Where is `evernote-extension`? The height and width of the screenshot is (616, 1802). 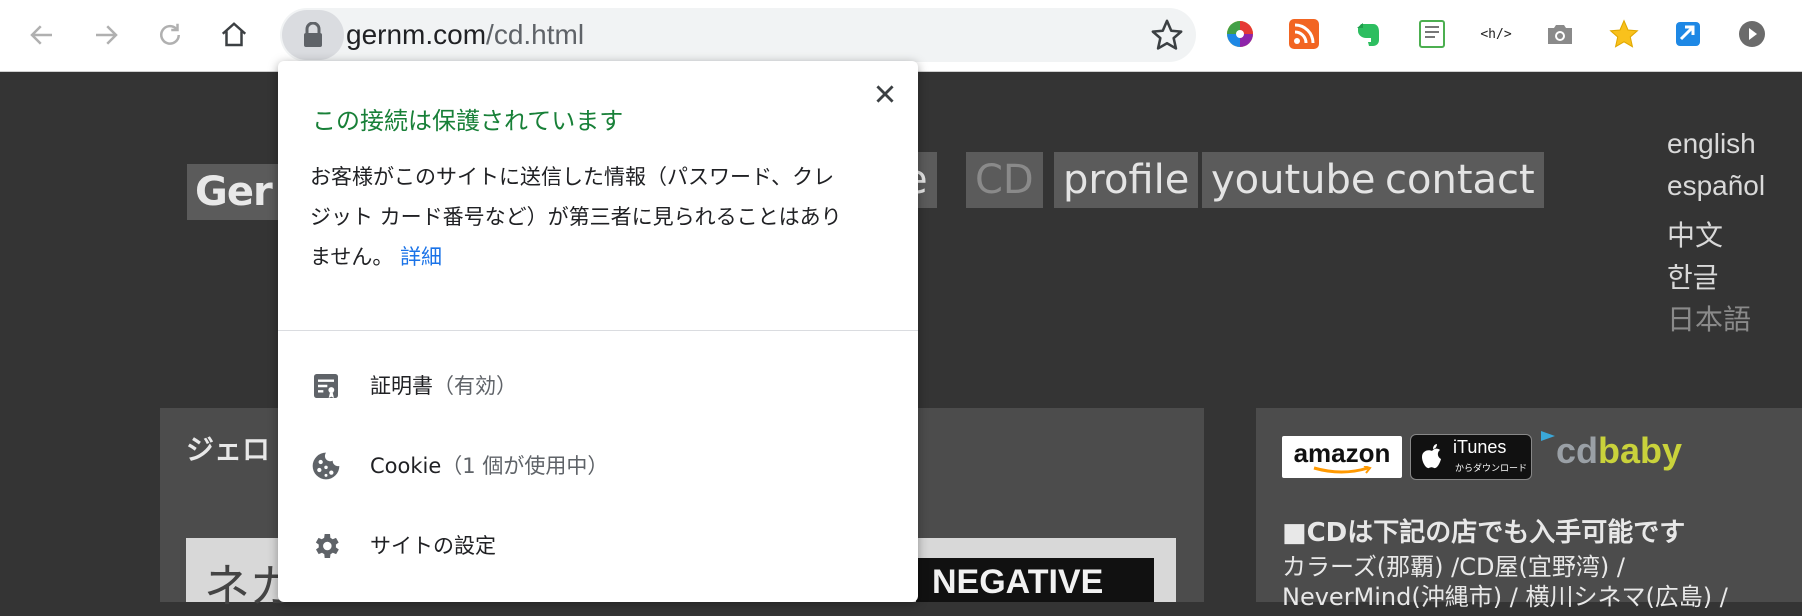 evernote-extension is located at coordinates (1368, 34).